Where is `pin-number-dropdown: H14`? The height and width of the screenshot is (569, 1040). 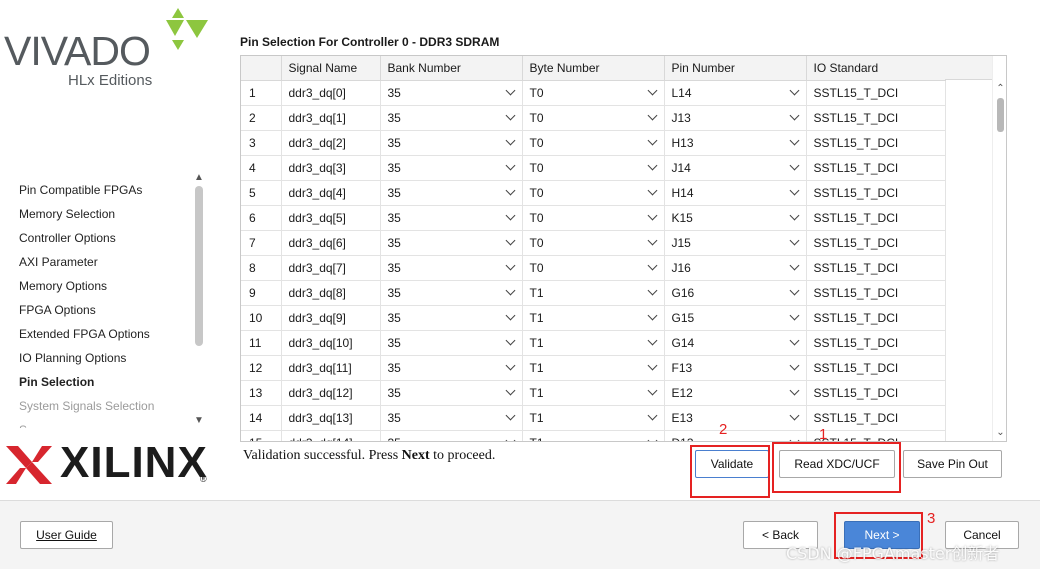 pin-number-dropdown: H14 is located at coordinates (735, 193).